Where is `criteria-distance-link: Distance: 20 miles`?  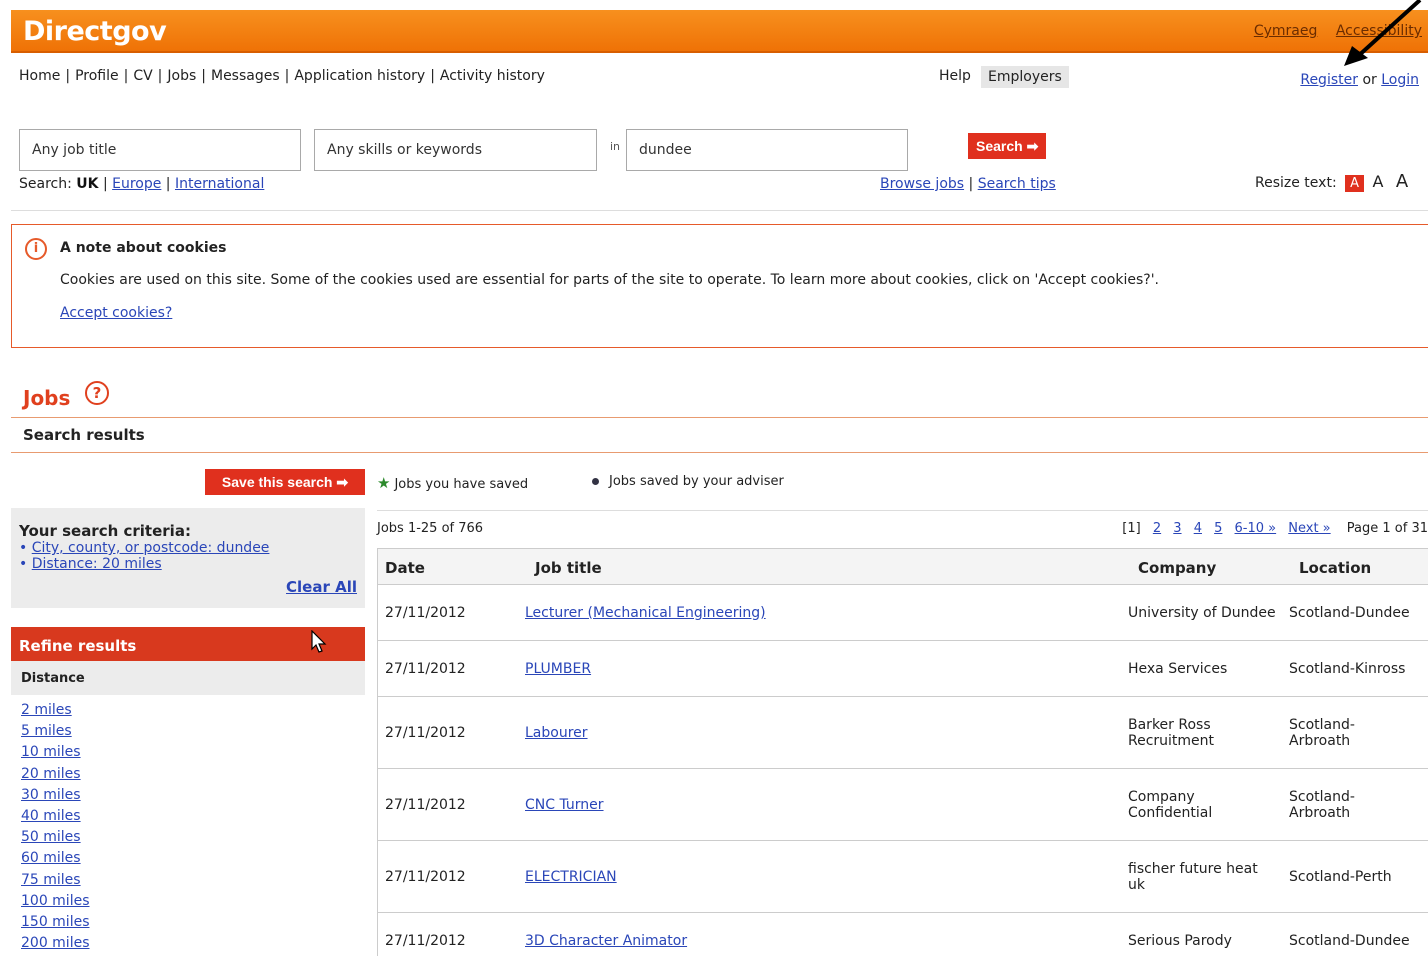 criteria-distance-link: Distance: 20 miles is located at coordinates (97, 564).